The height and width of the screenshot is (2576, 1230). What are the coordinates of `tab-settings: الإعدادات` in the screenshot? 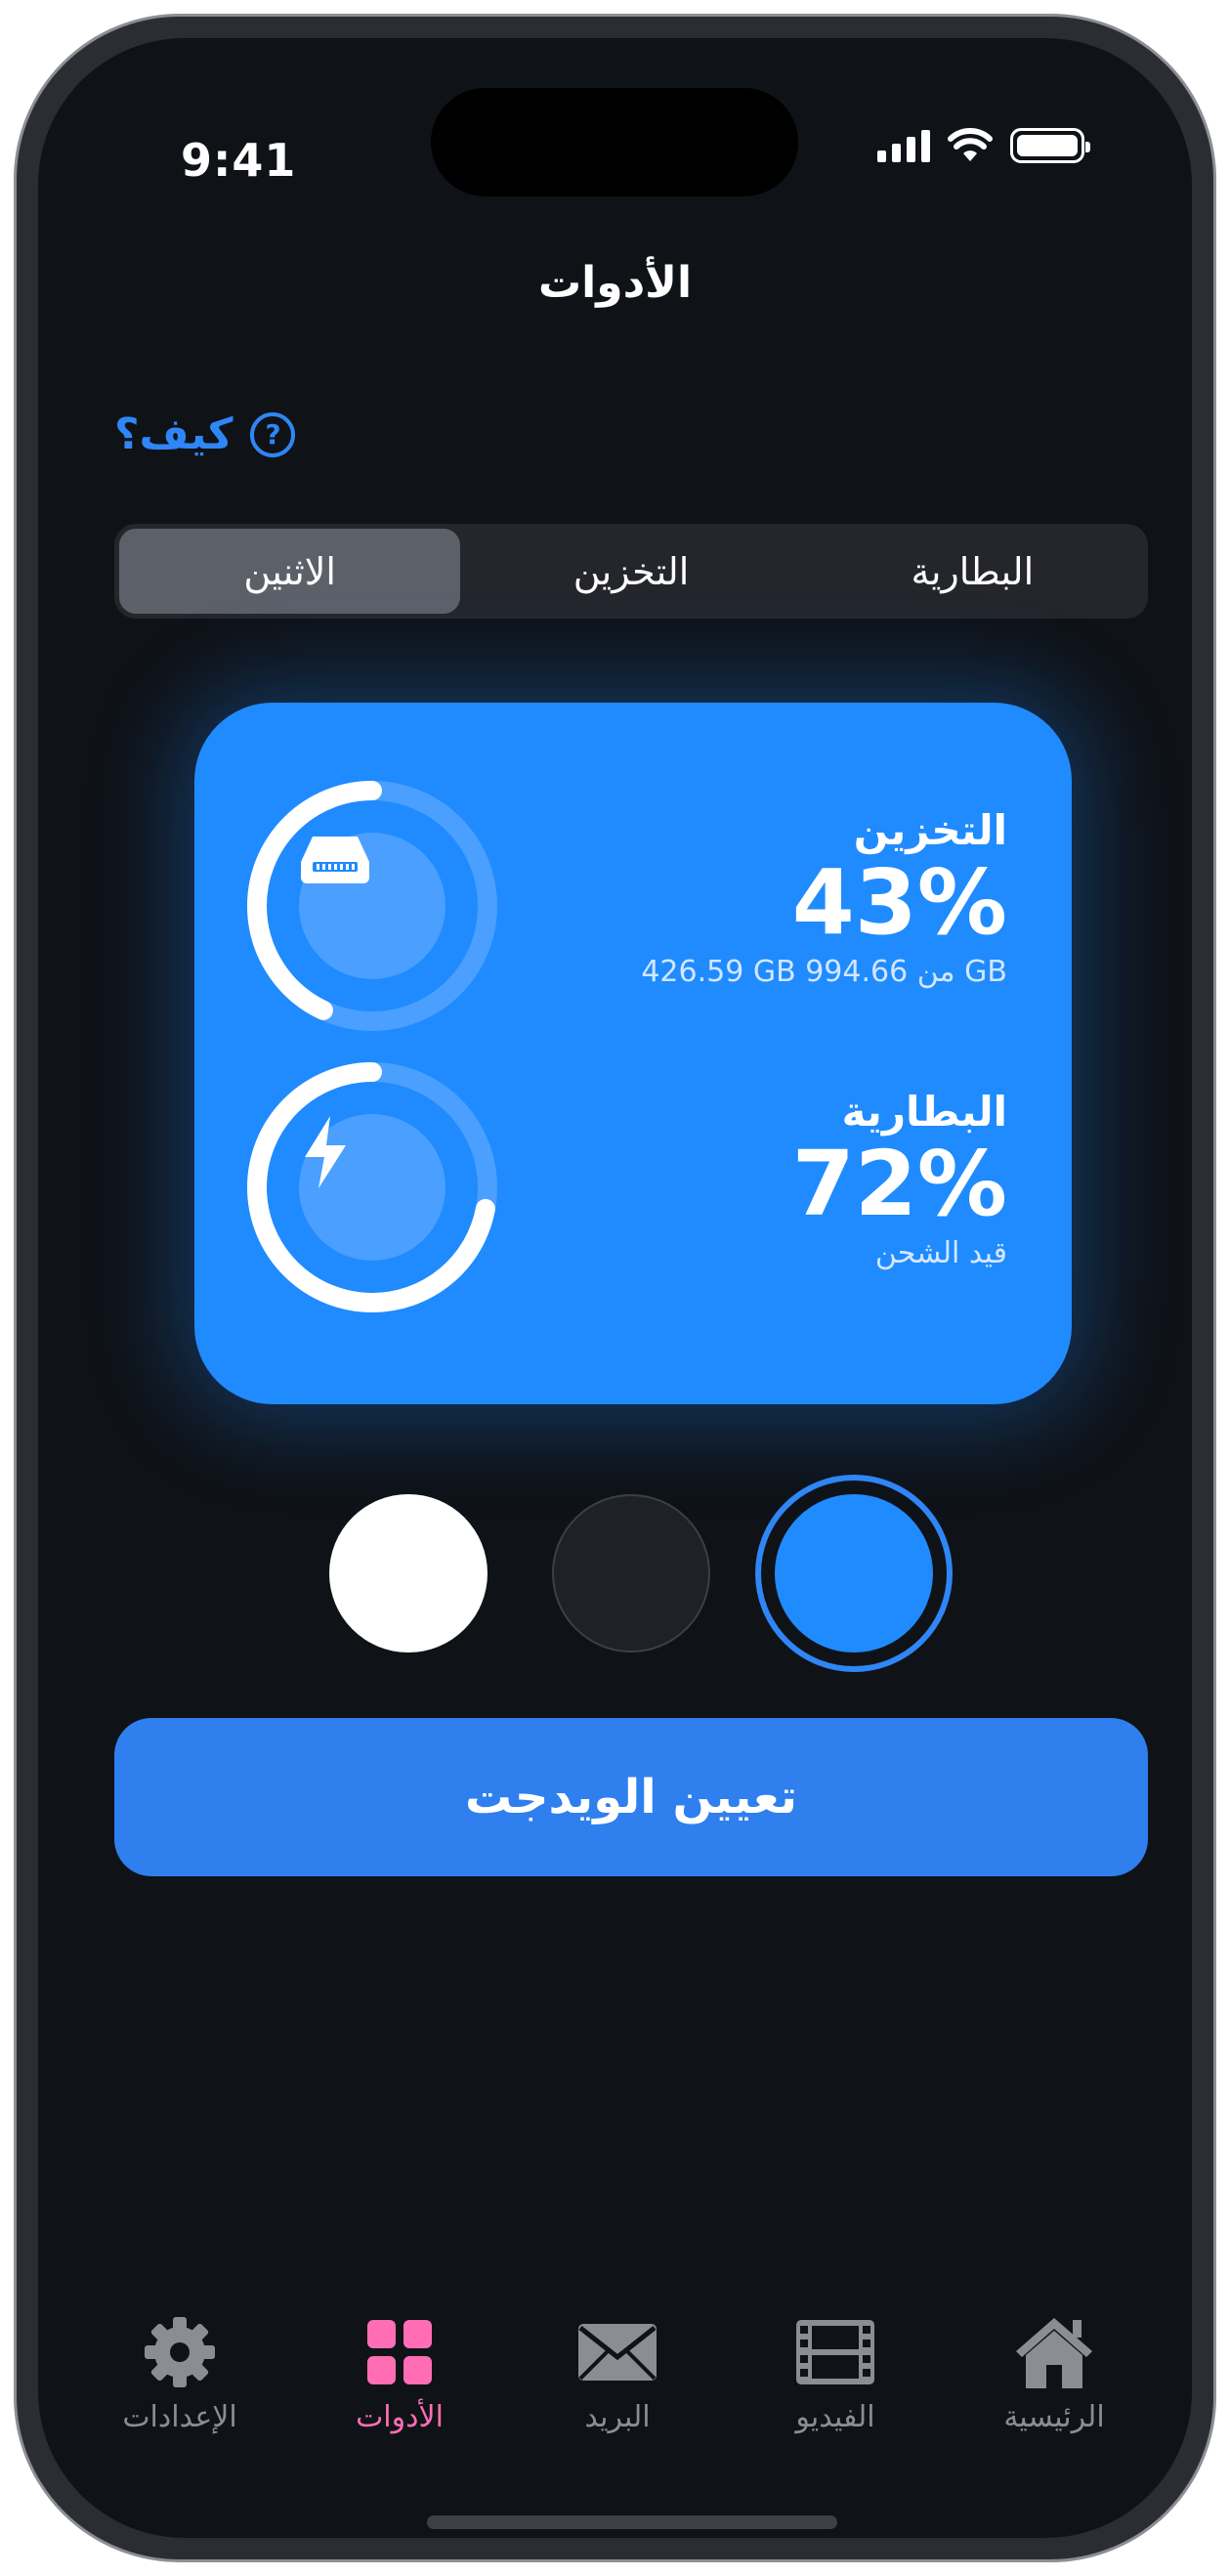 It's located at (179, 2372).